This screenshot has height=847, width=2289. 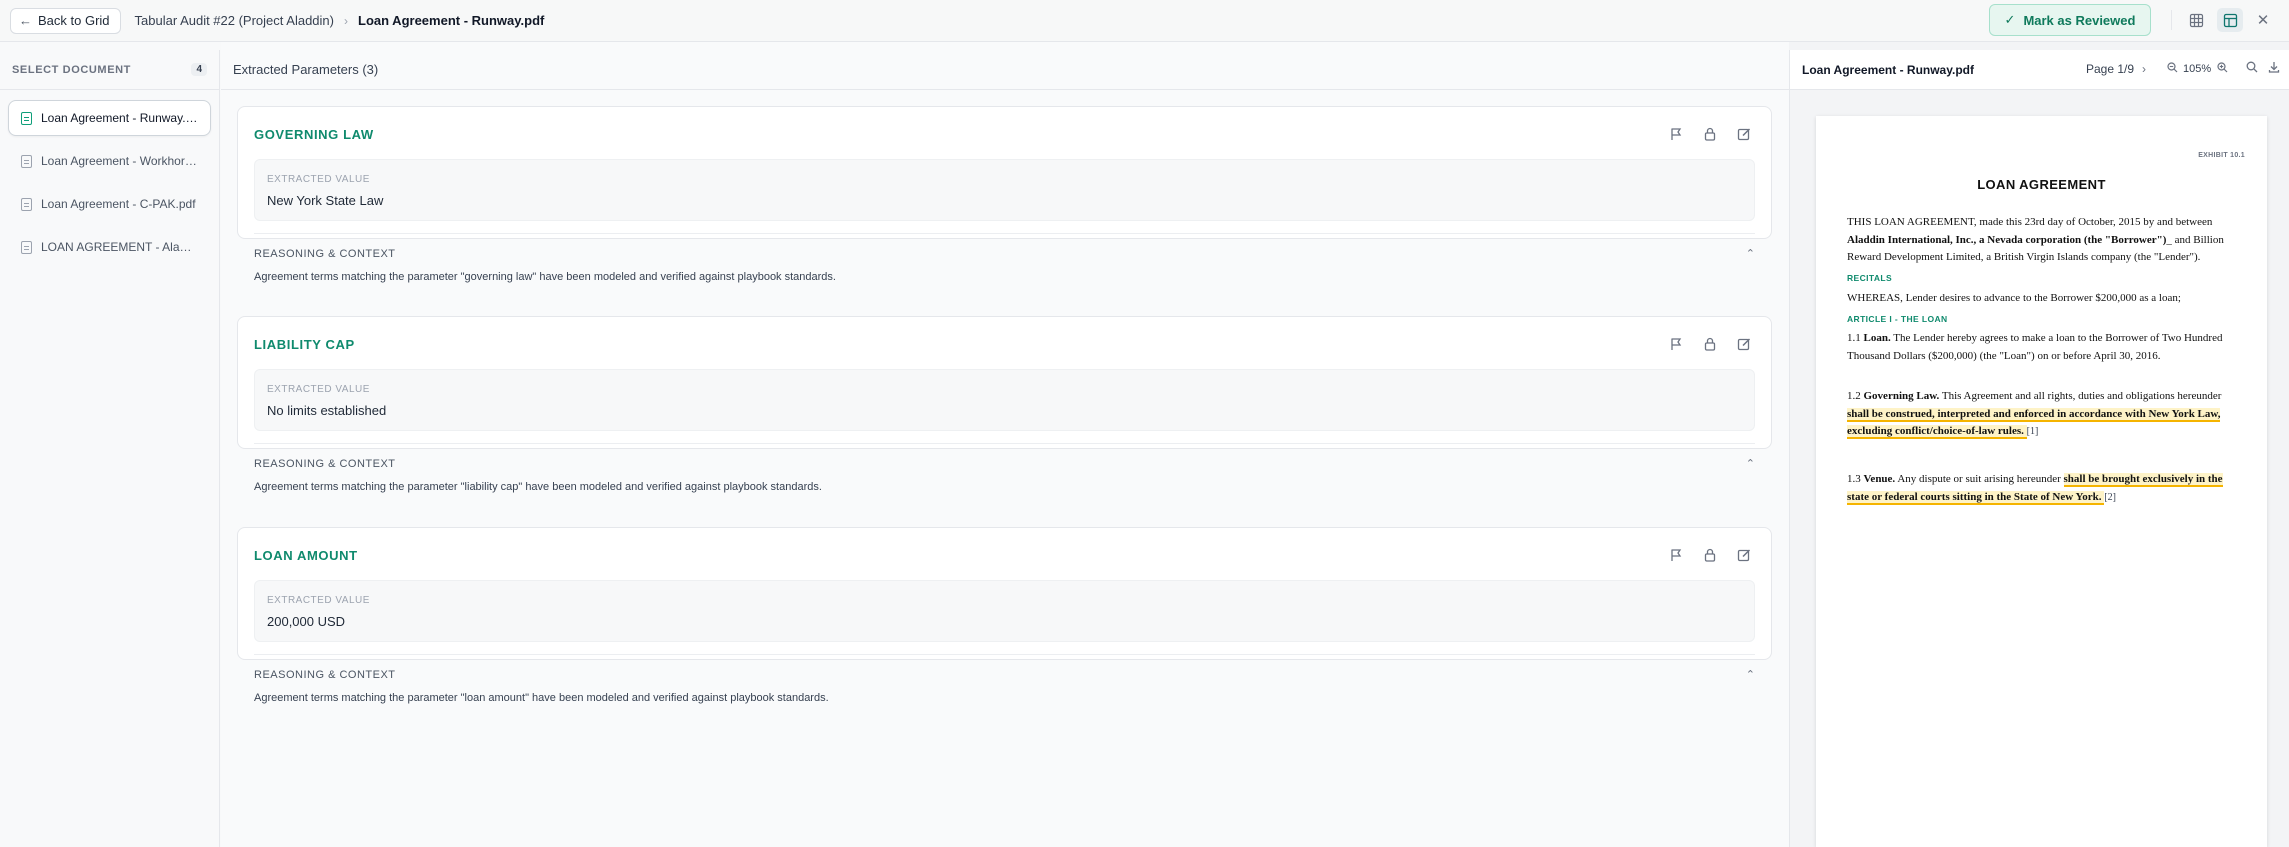 What do you see at coordinates (1888, 69) in the screenshot?
I see `pdf-filename: Loan Agreement - Runway.pdf` at bounding box center [1888, 69].